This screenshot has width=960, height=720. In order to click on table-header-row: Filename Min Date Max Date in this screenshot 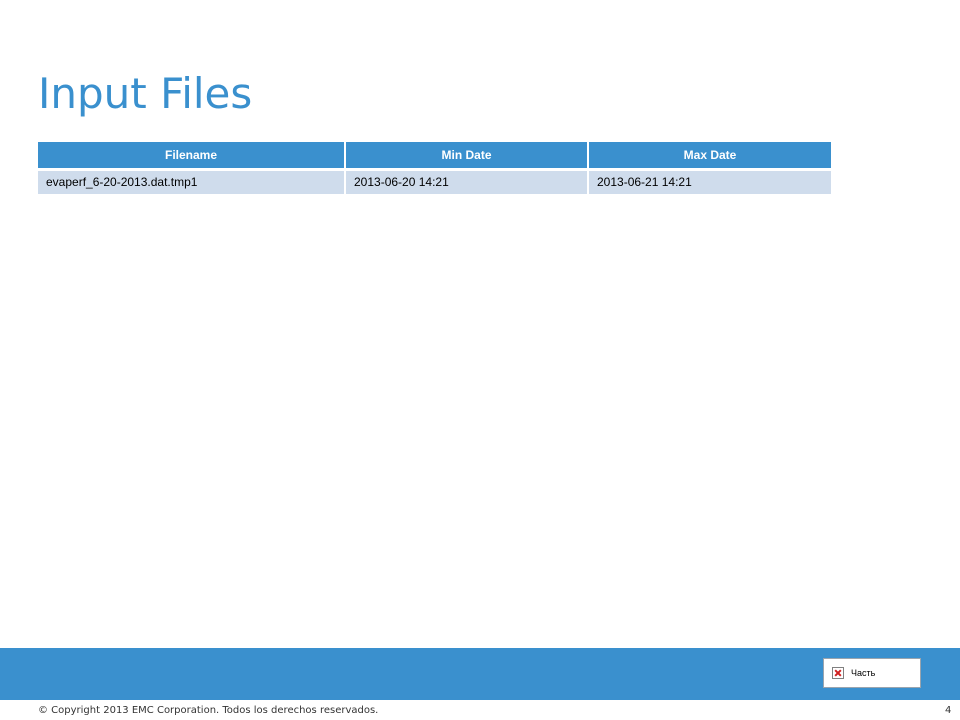, I will do `click(434, 156)`.